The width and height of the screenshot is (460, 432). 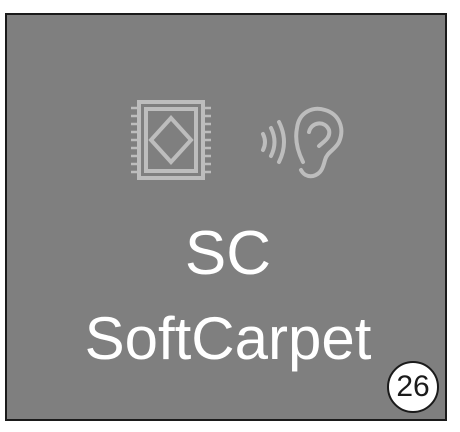 What do you see at coordinates (171, 140) in the screenshot?
I see `soft-carpet-rug-icon` at bounding box center [171, 140].